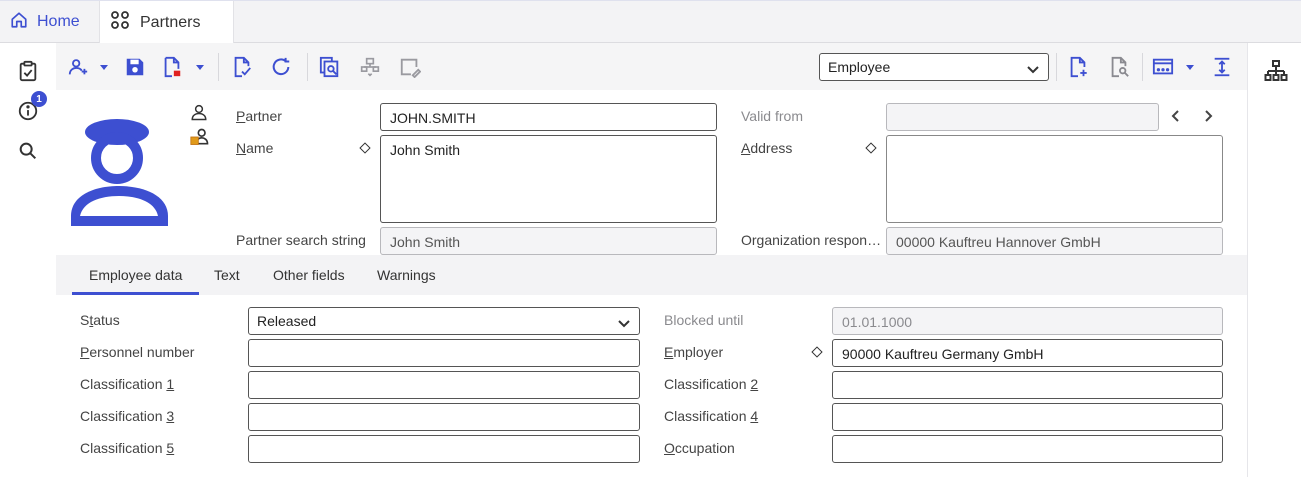 This screenshot has height=477, width=1301. Describe the element at coordinates (650, 22) in the screenshot. I see `top-tab-bar: Home Partners` at that location.